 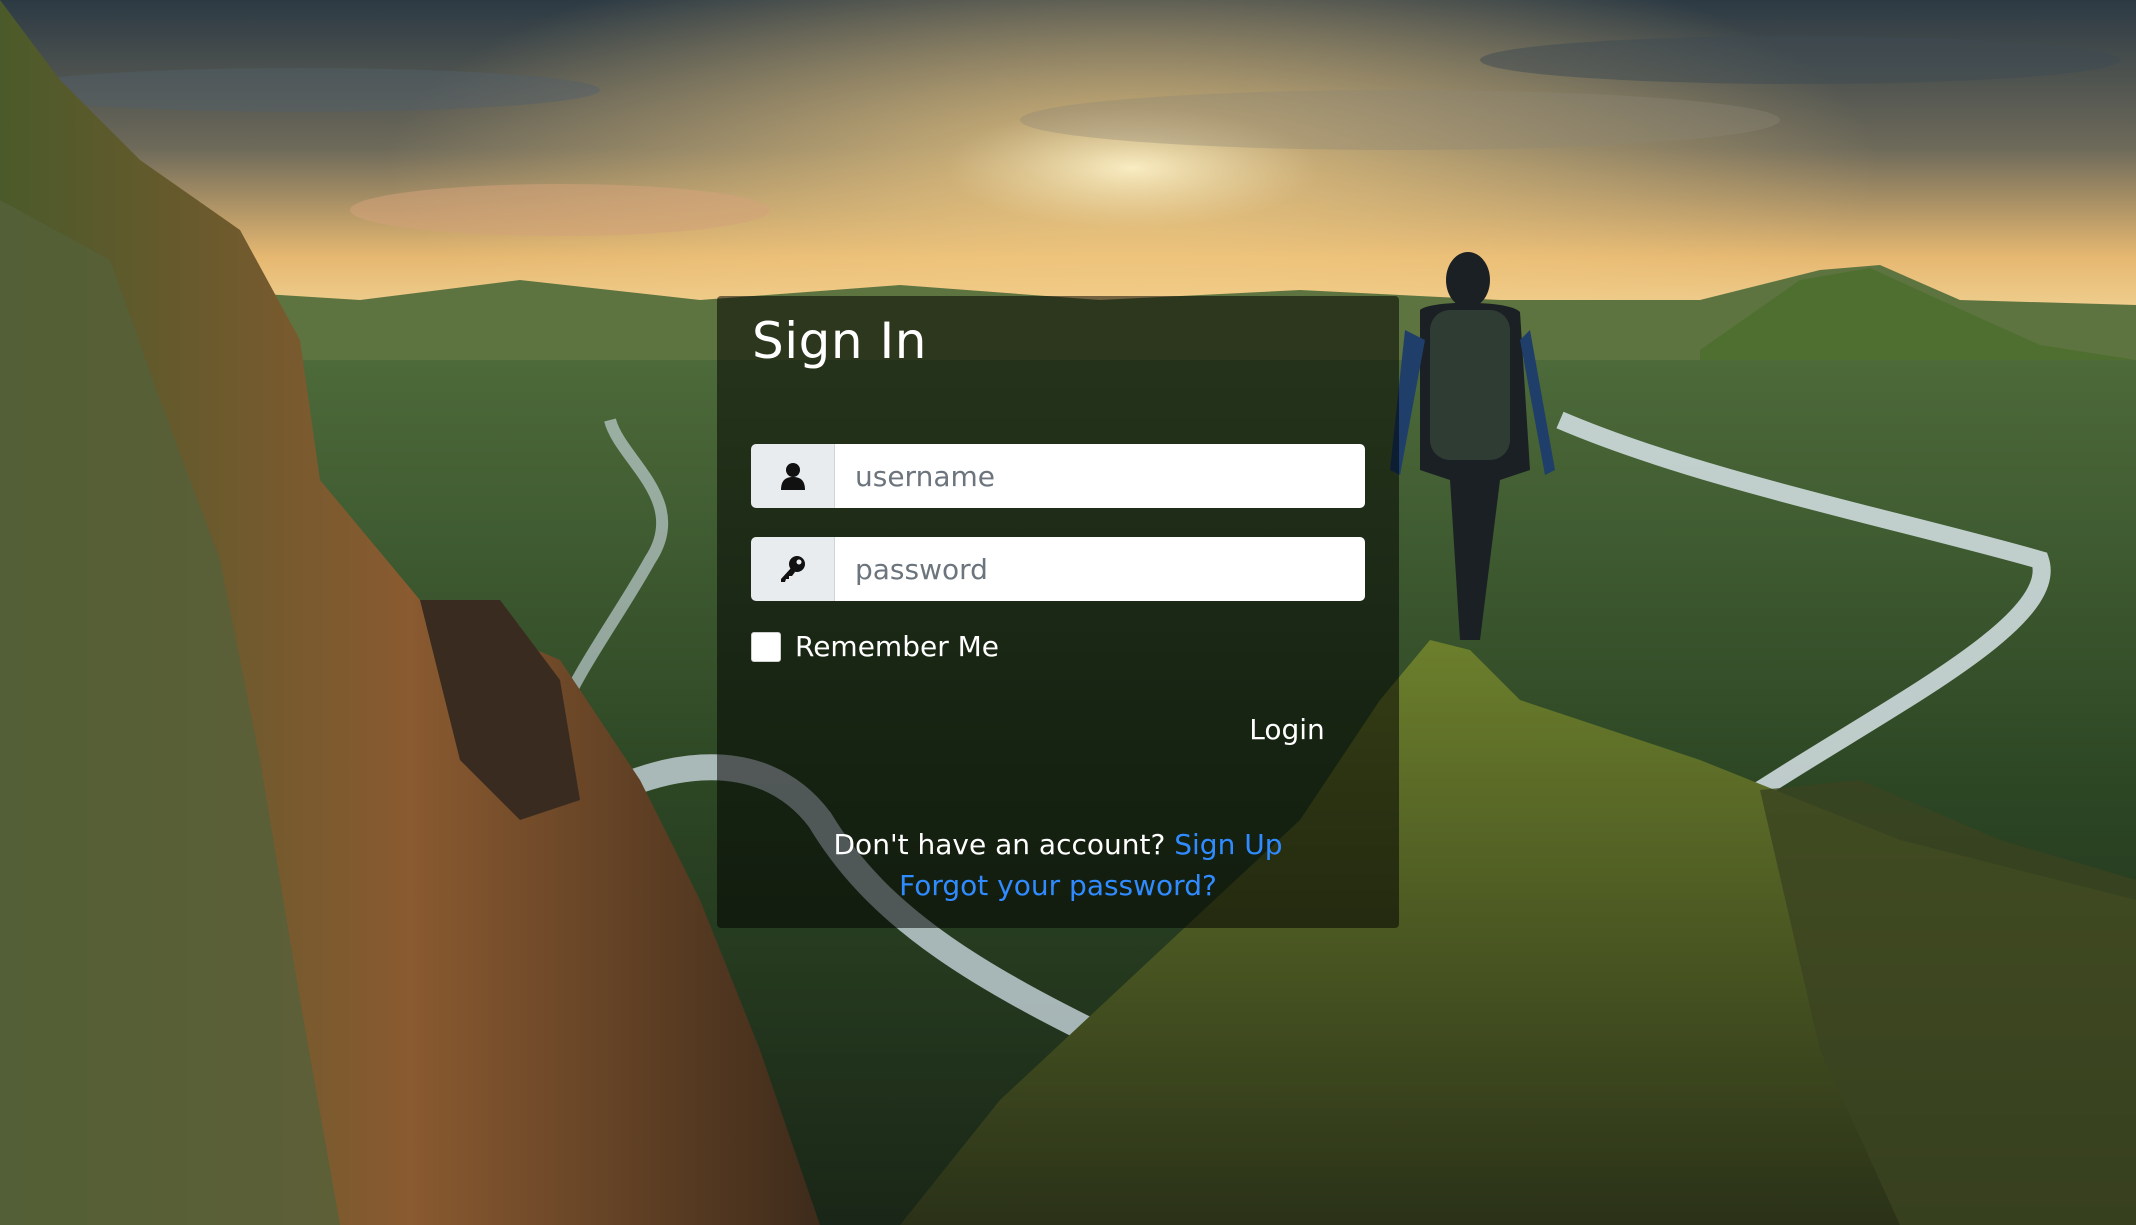 I want to click on remember-me-checkbox, so click(x=766, y=646).